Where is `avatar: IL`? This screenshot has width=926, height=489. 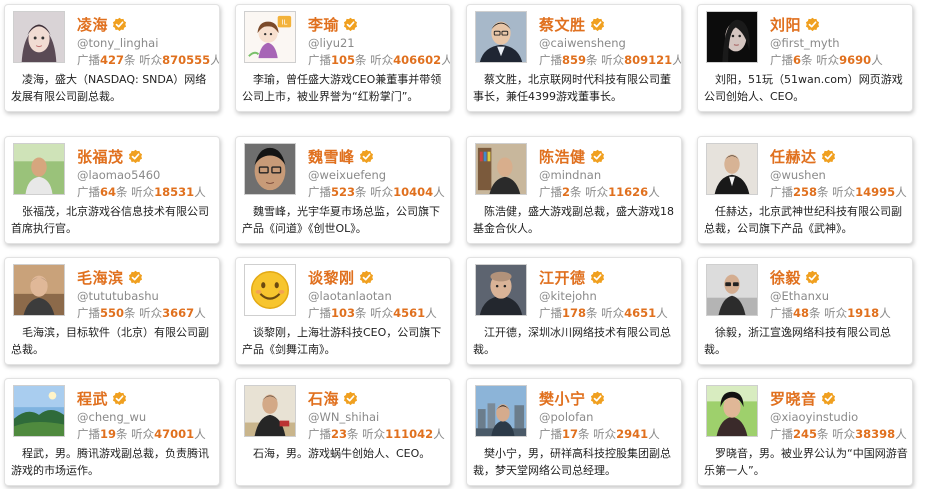
avatar: IL is located at coordinates (270, 37).